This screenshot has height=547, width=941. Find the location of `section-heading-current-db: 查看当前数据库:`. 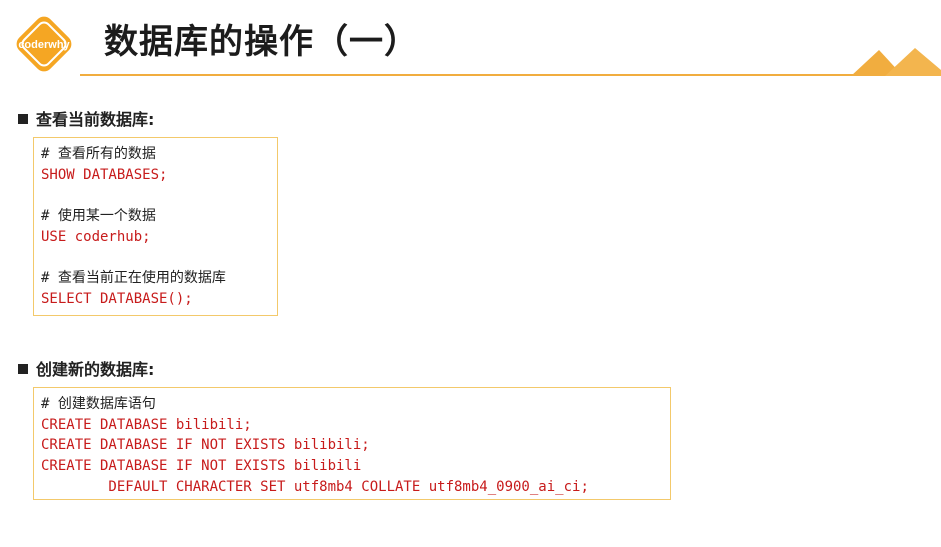

section-heading-current-db: 查看当前数据库: is located at coordinates (86, 118).